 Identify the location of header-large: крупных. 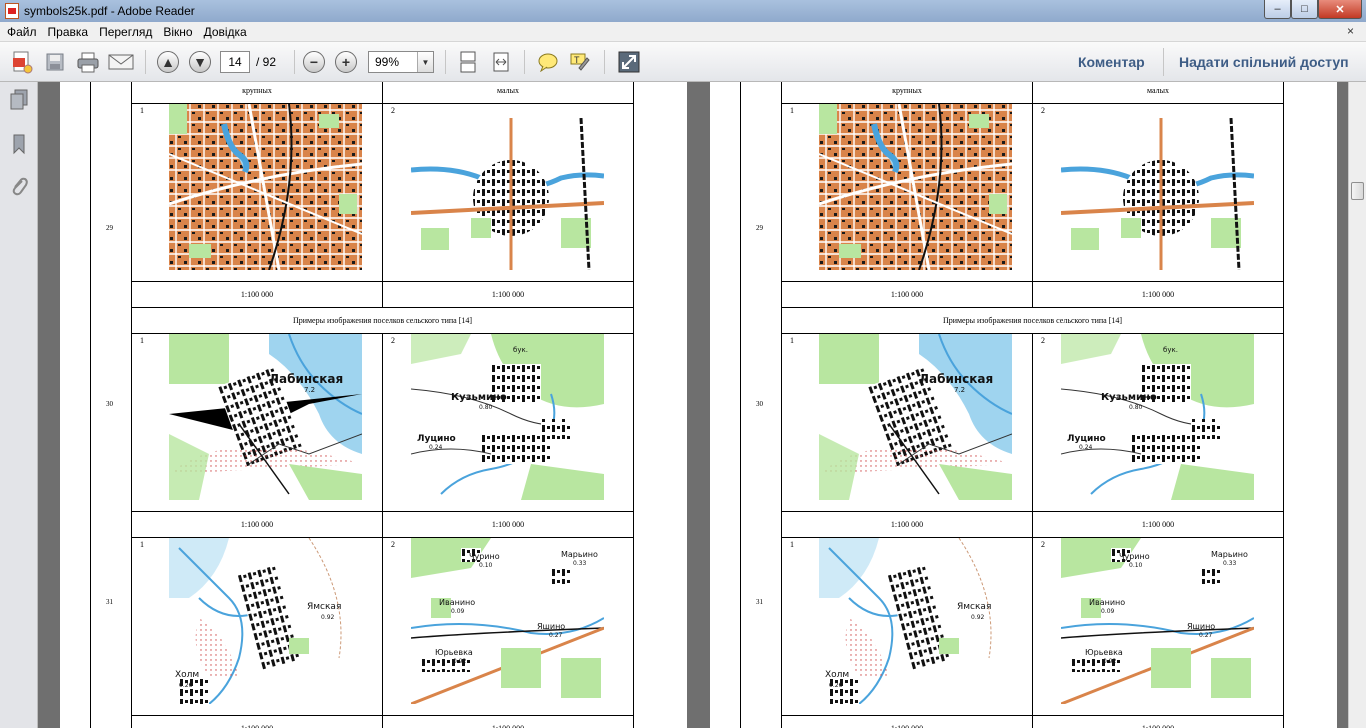
(907, 90).